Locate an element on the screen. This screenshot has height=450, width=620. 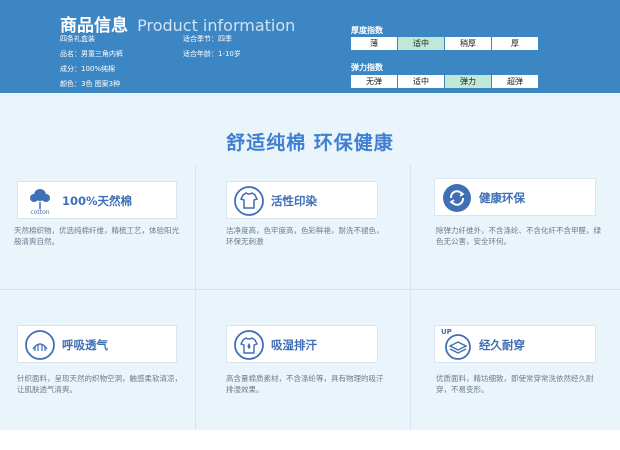
feature-card-dyeing: 活性印染 is located at coordinates (302, 200).